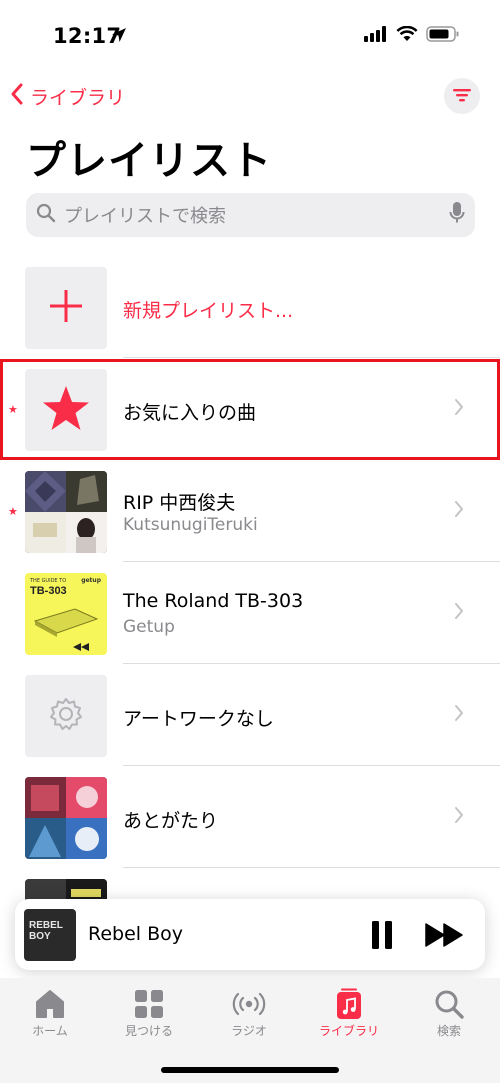  I want to click on wifi-icon, so click(407, 35).